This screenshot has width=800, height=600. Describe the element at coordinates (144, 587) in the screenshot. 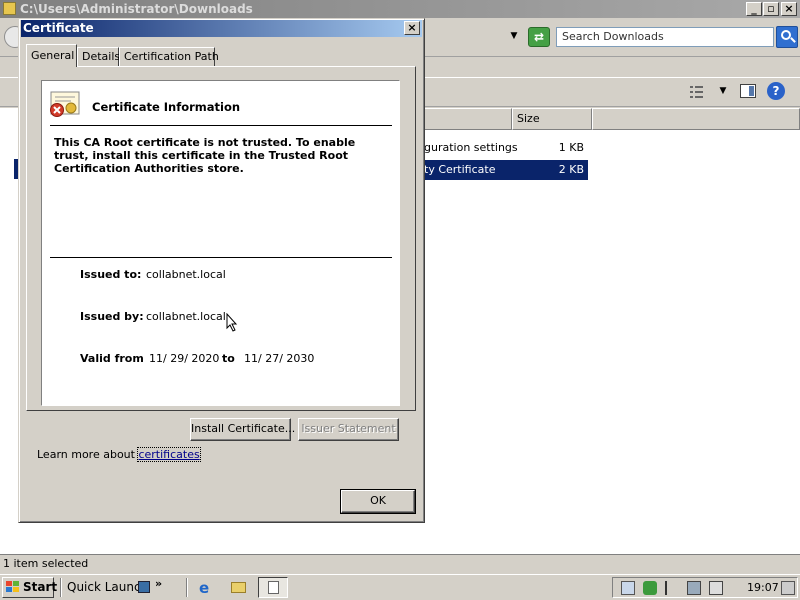

I see `show-desktop-icon` at that location.